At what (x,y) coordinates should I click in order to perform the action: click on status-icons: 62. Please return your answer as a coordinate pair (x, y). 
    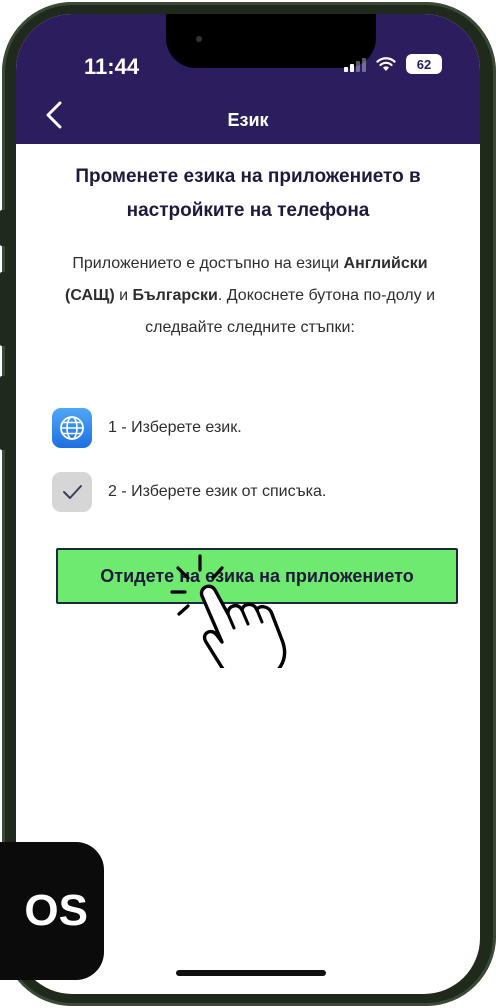
    Looking at the image, I should click on (393, 64).